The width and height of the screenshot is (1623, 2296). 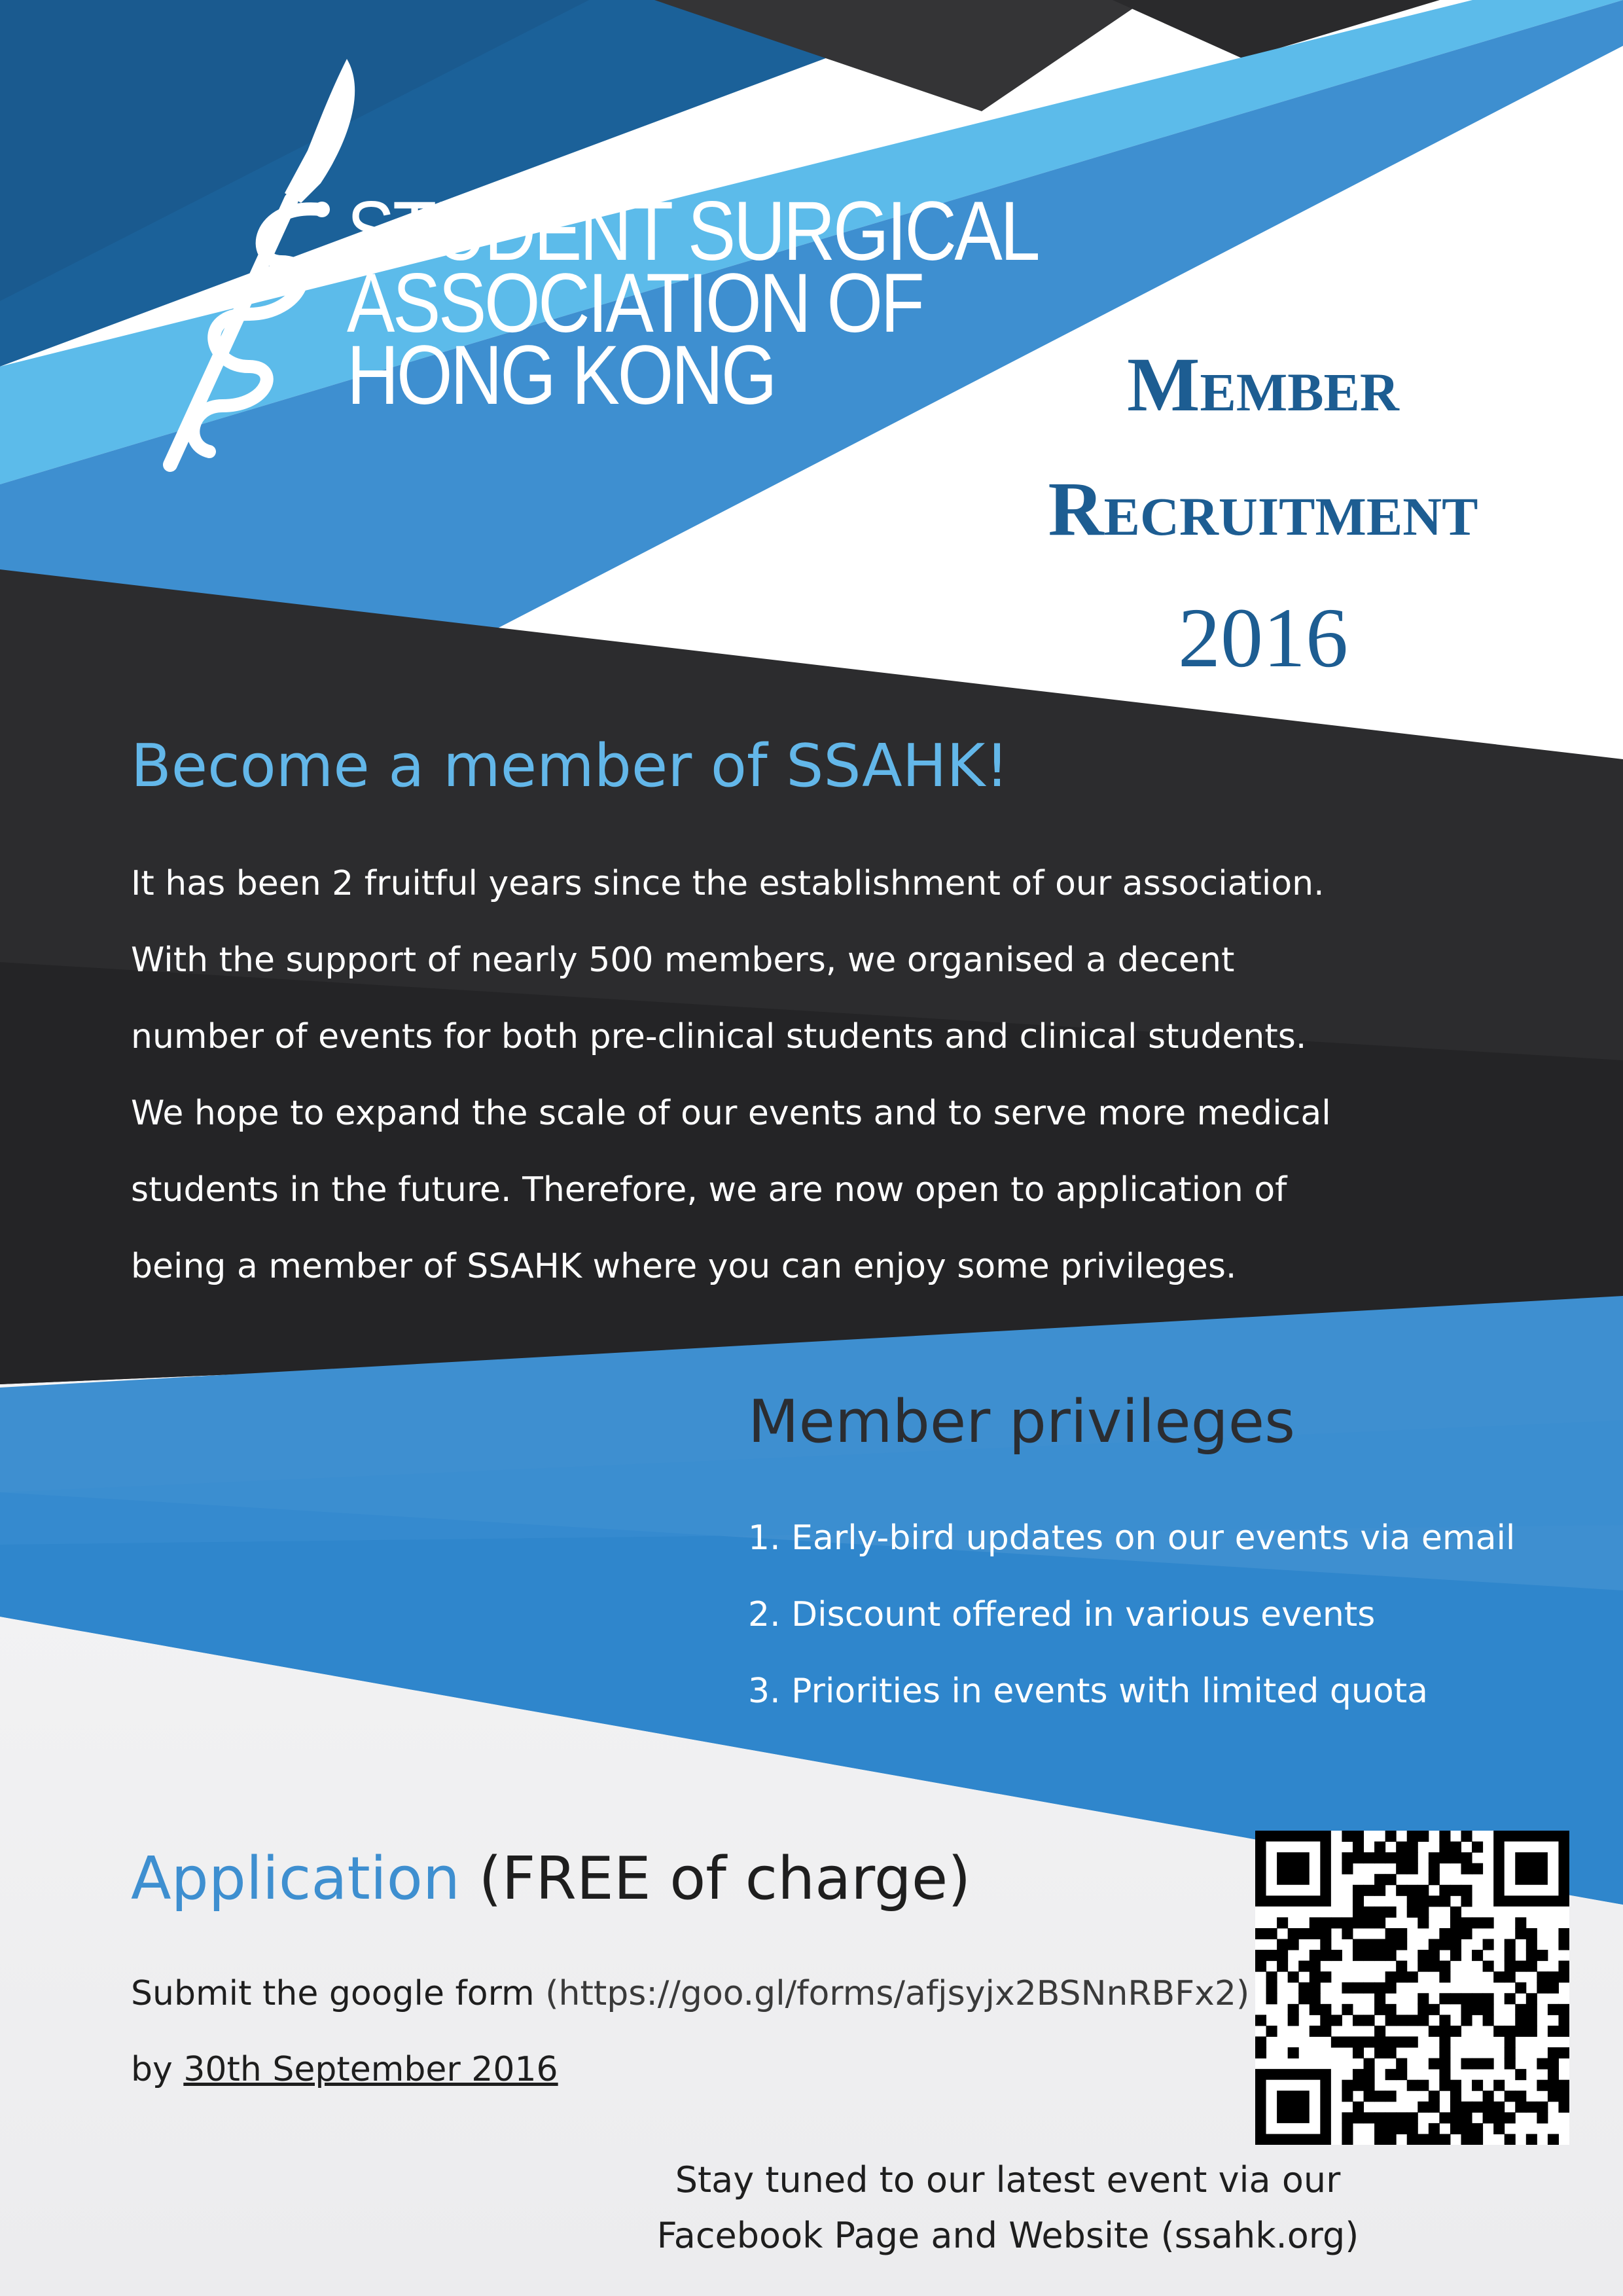 I want to click on application-heading: Application (FREE of charge), so click(x=551, y=1878).